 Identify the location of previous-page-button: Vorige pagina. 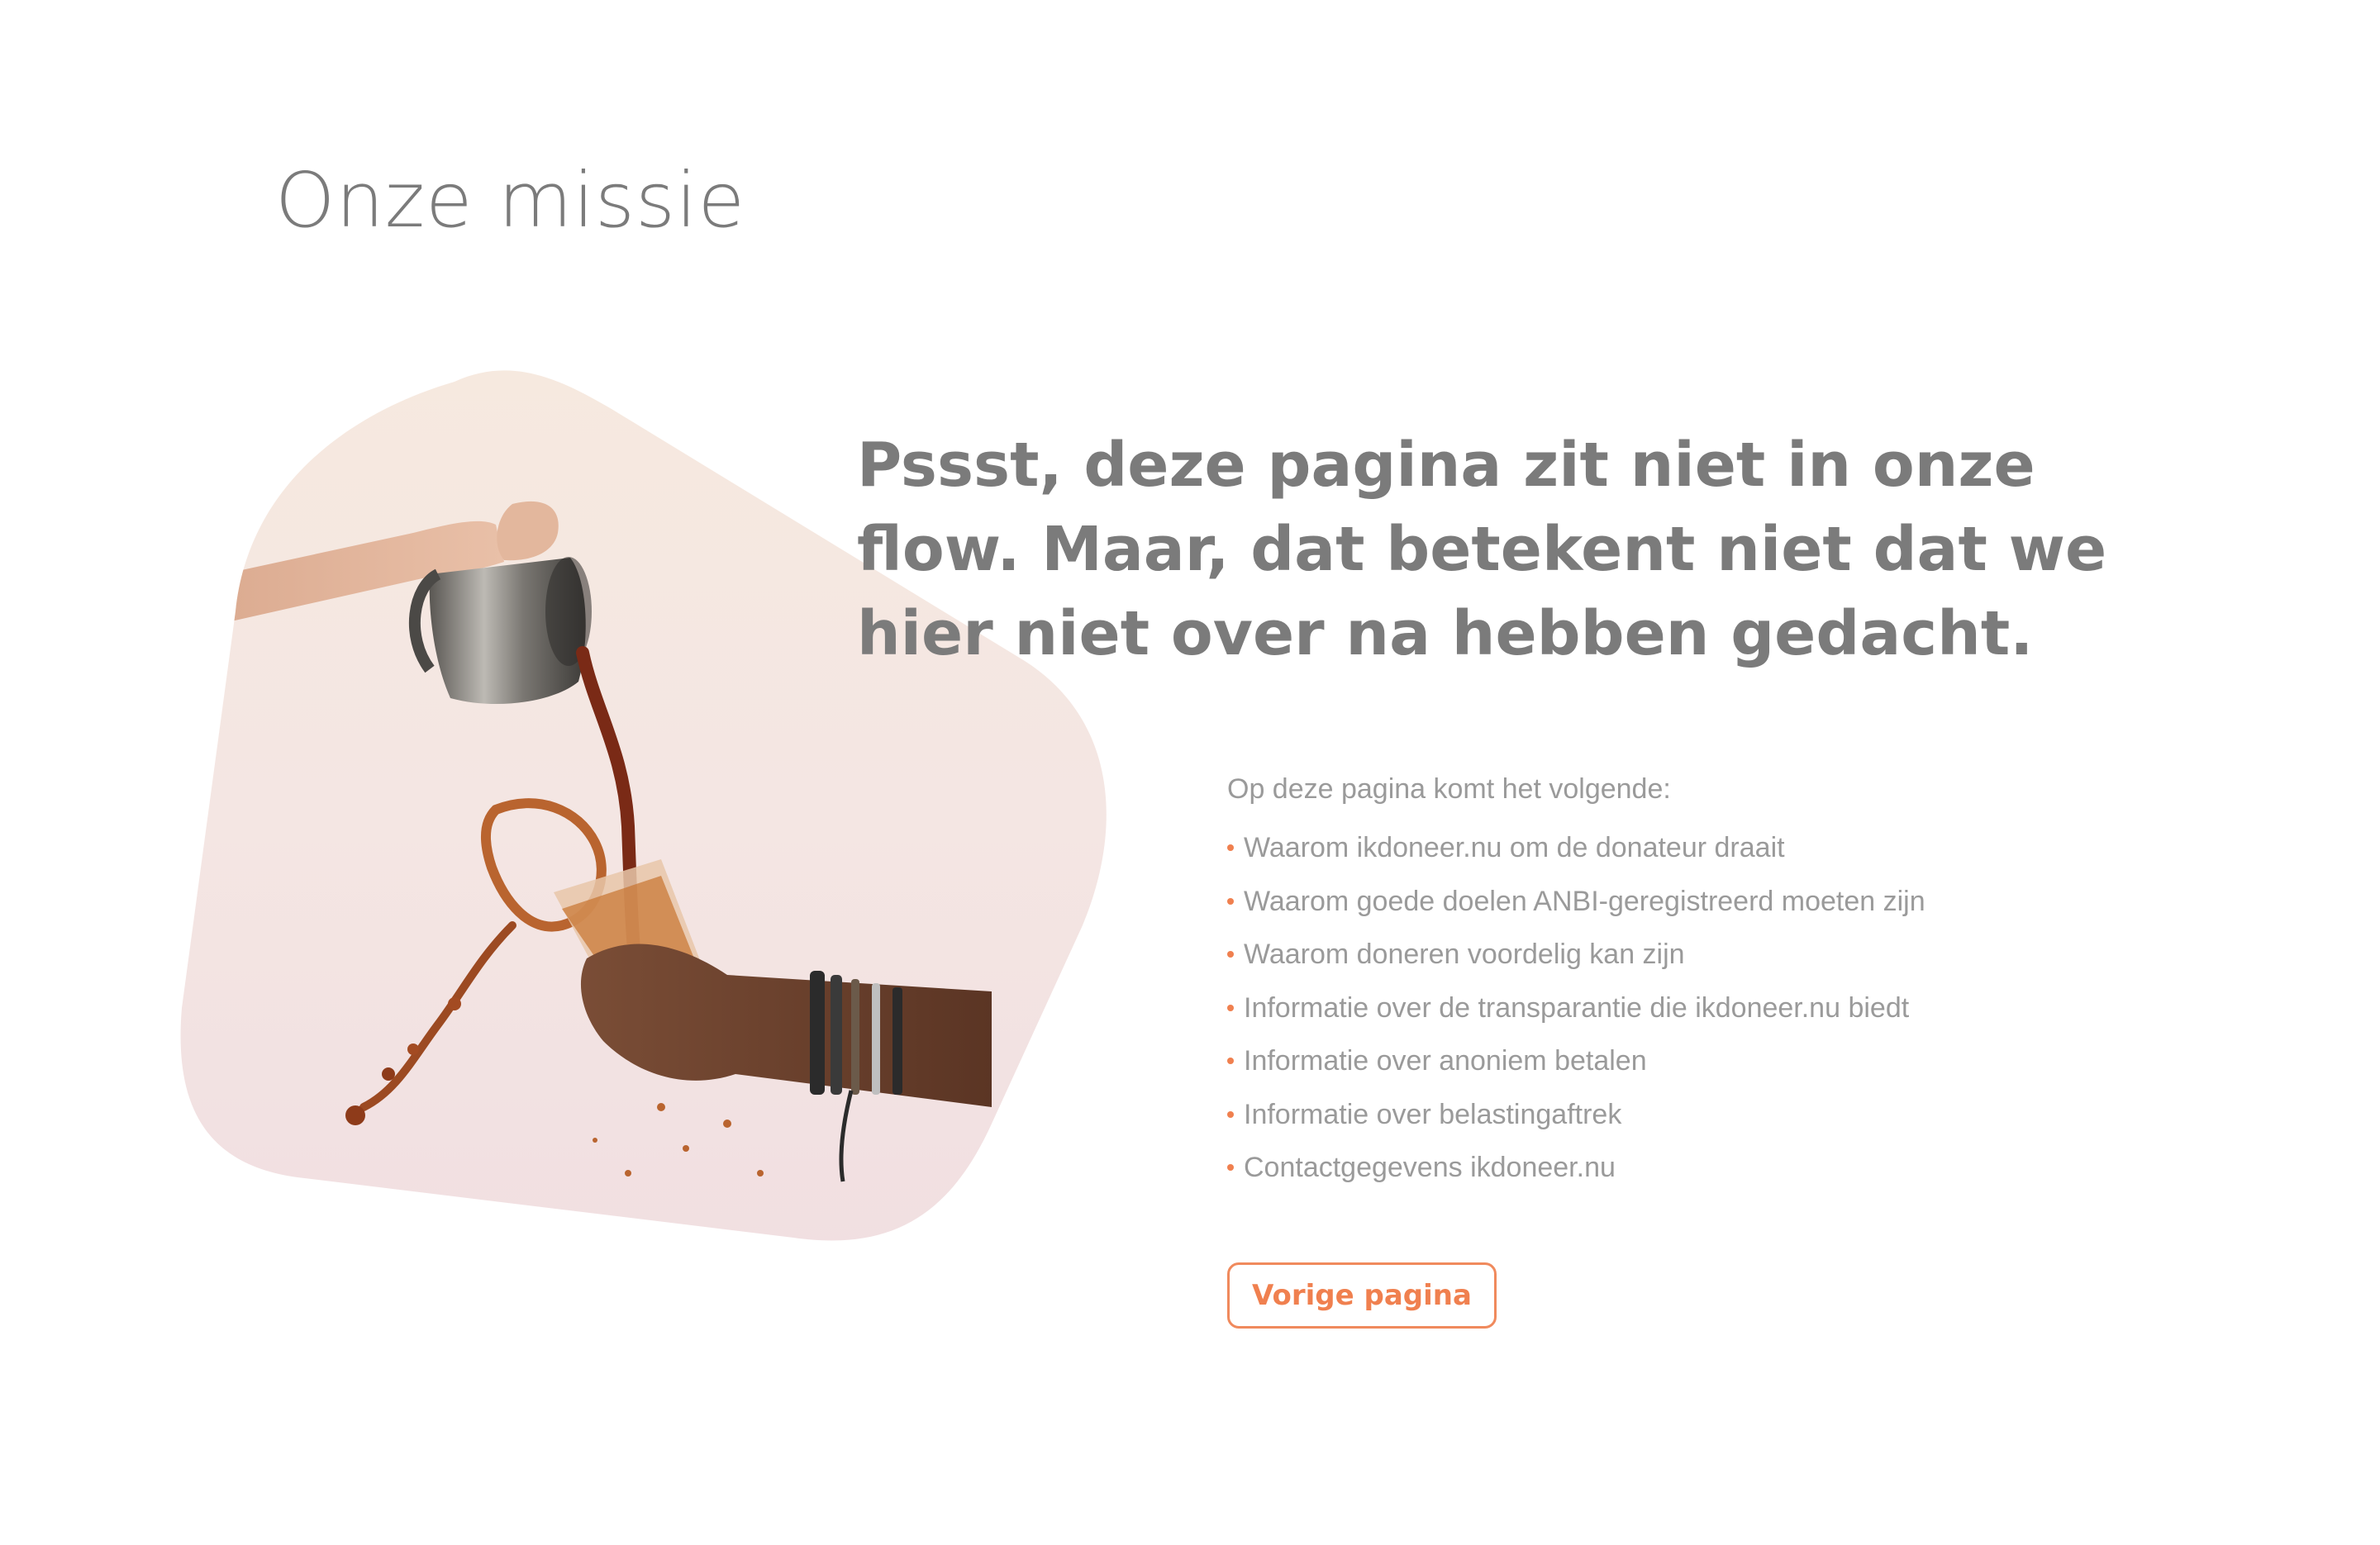
(1362, 1295).